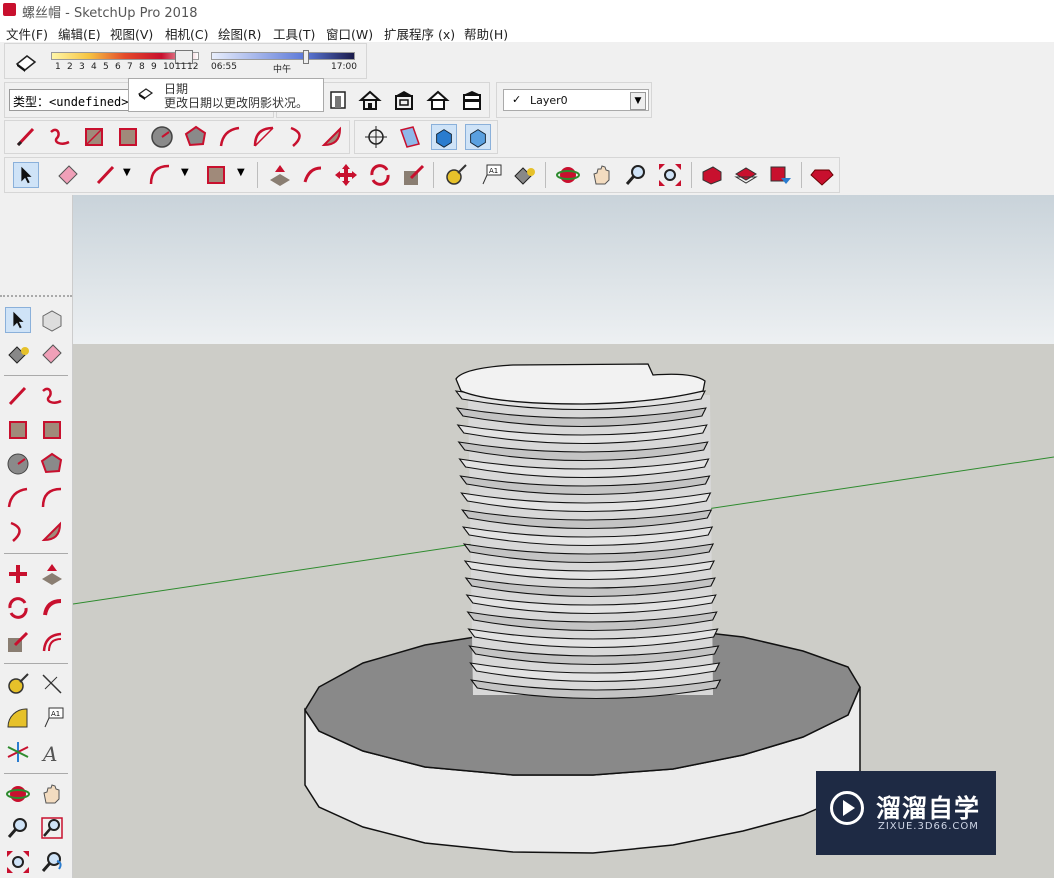  Describe the element at coordinates (576, 100) in the screenshot. I see `layer-select: ✓ Layer0 ▼` at that location.